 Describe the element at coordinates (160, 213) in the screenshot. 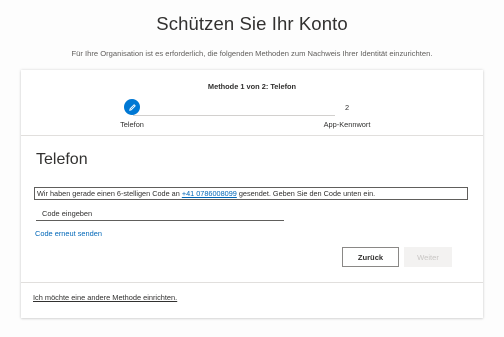

I see `code-input` at that location.